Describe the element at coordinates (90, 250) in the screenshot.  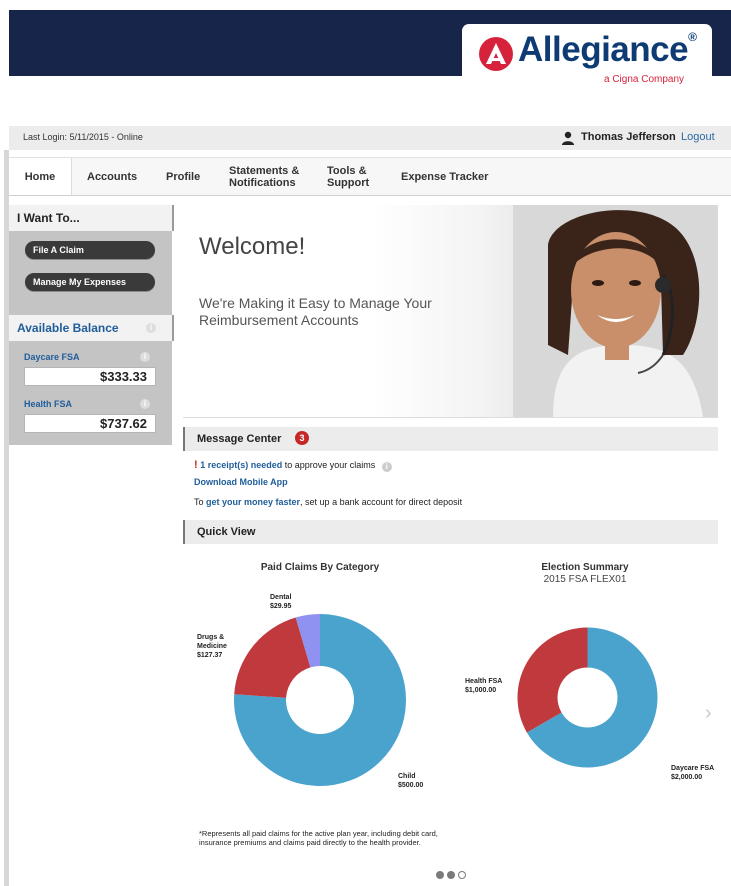
I see `file-claim-button: File A Claim` at that location.